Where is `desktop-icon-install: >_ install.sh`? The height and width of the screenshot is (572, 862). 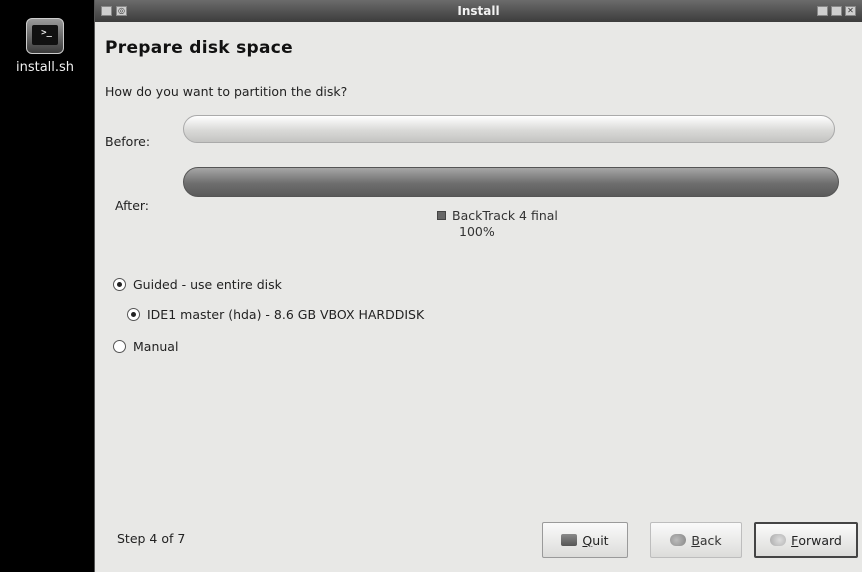 desktop-icon-install: >_ install.sh is located at coordinates (45, 41).